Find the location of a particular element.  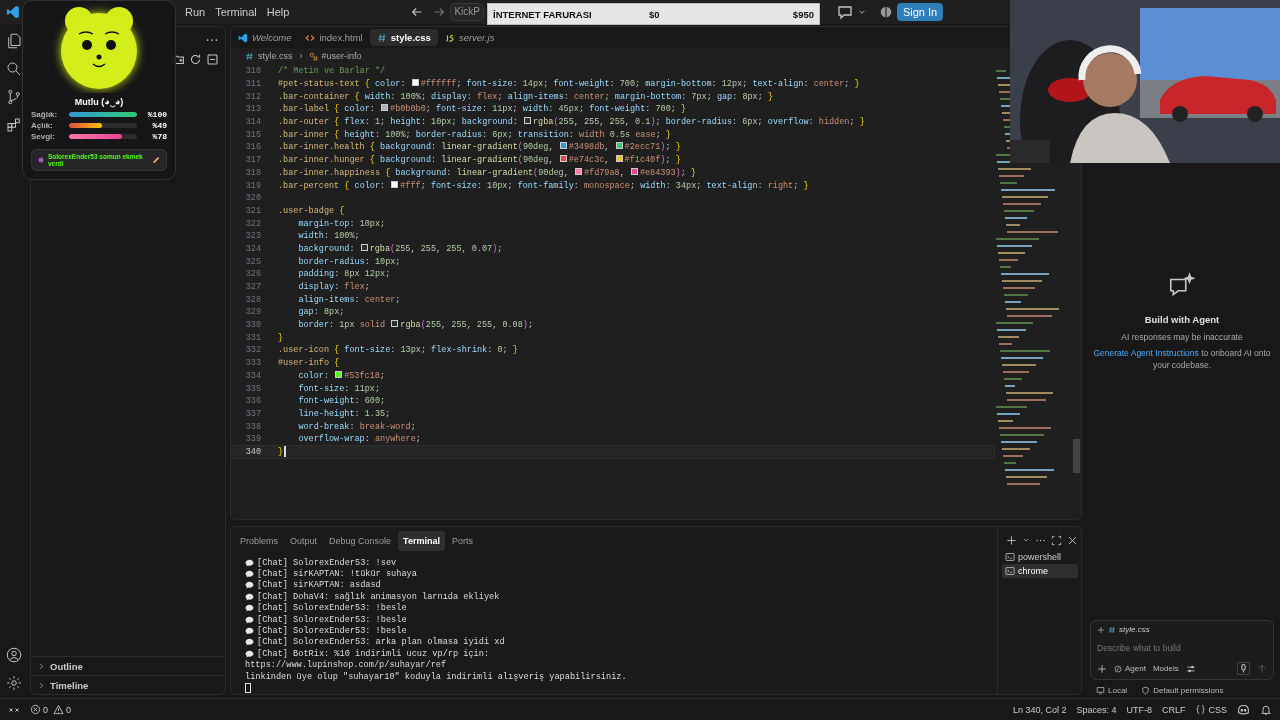

chat-input-field: Describe what to build is located at coordinates (1182, 648).